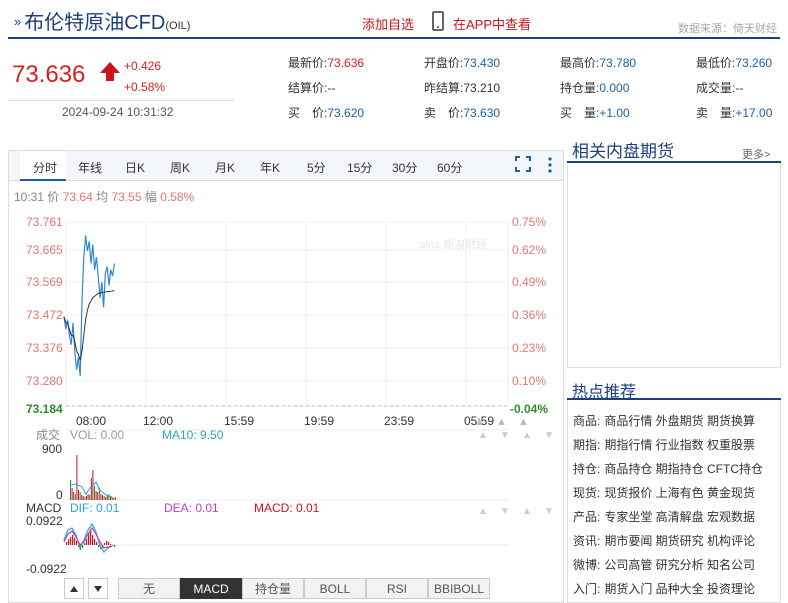 This screenshot has width=788, height=603. Describe the element at coordinates (97, 435) in the screenshot. I see `volume-value: VOL: 0.00` at that location.